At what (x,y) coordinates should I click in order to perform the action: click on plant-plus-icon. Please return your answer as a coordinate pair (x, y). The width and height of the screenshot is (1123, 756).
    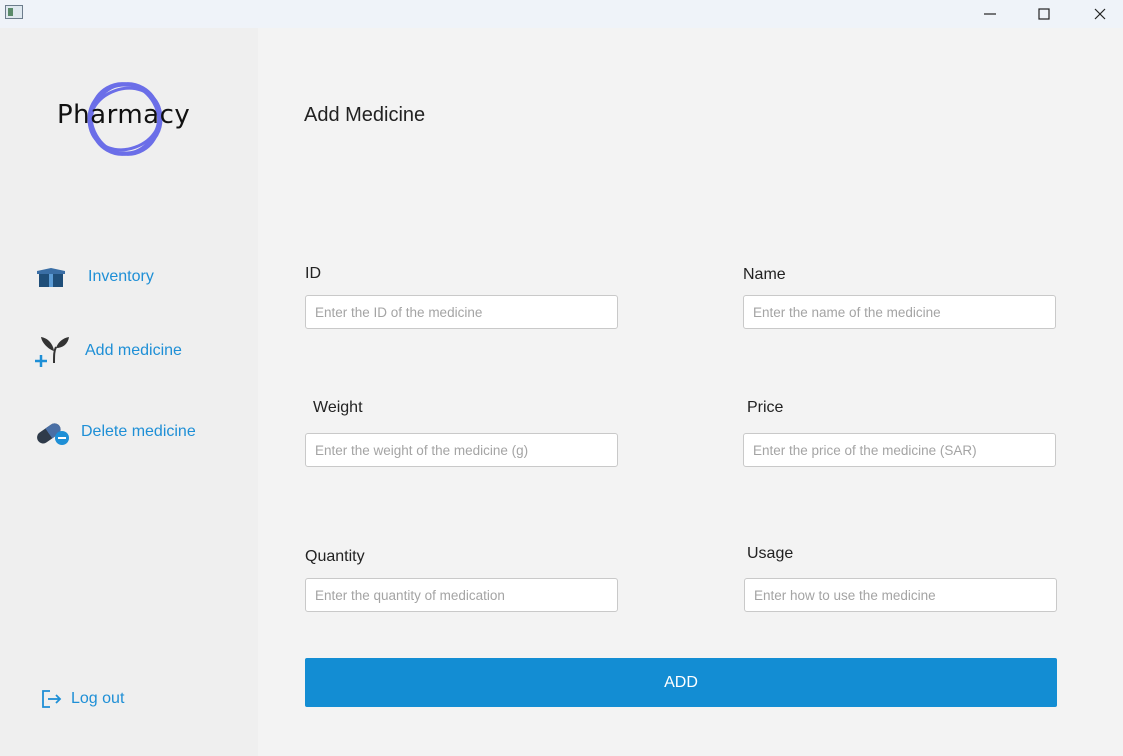
    Looking at the image, I should click on (52, 352).